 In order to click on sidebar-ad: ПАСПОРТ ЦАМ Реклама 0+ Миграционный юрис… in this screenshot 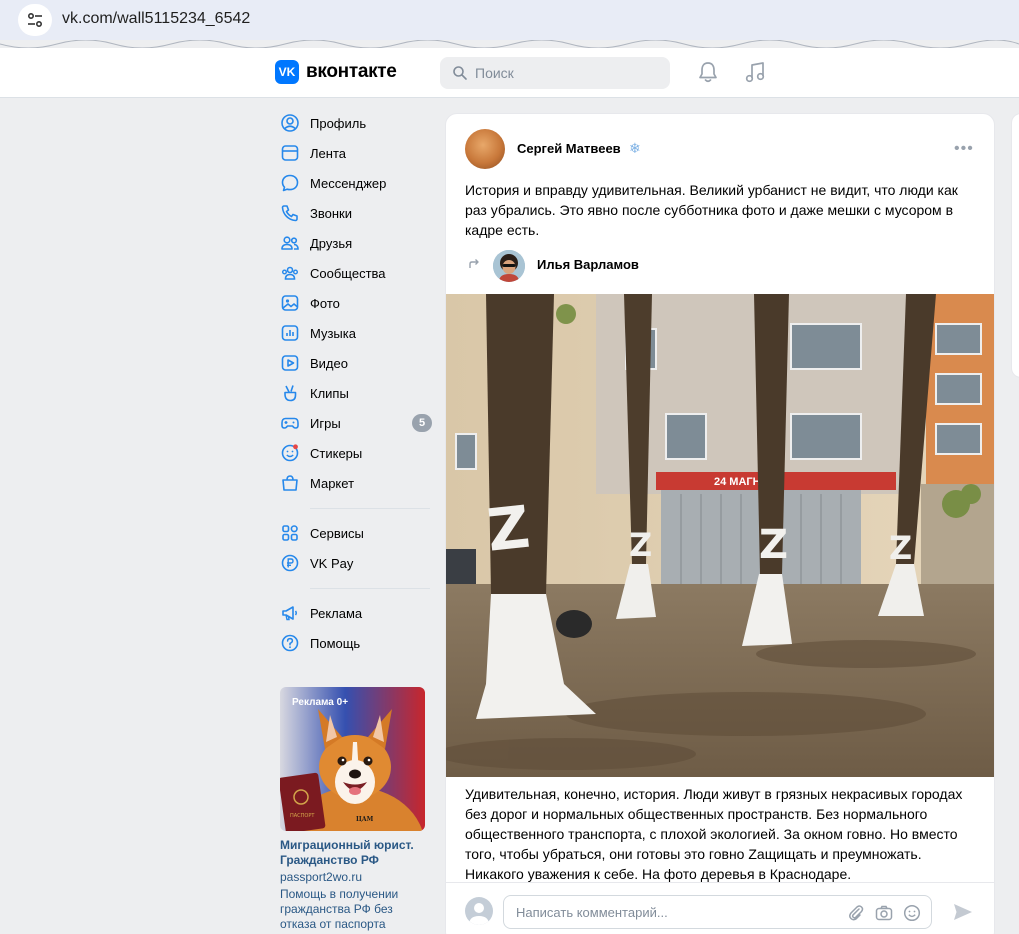, I will do `click(352, 809)`.